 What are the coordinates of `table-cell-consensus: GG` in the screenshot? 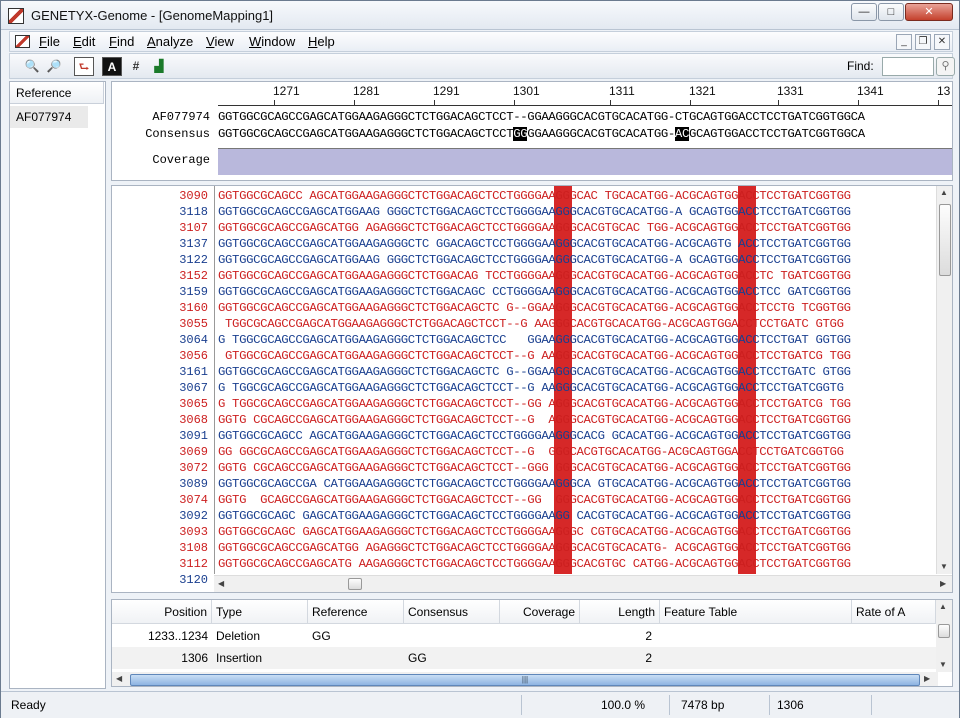 It's located at (452, 658).